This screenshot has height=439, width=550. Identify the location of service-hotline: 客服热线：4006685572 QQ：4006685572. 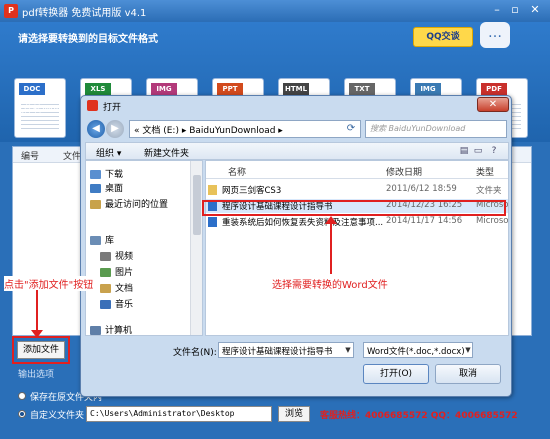
(419, 416).